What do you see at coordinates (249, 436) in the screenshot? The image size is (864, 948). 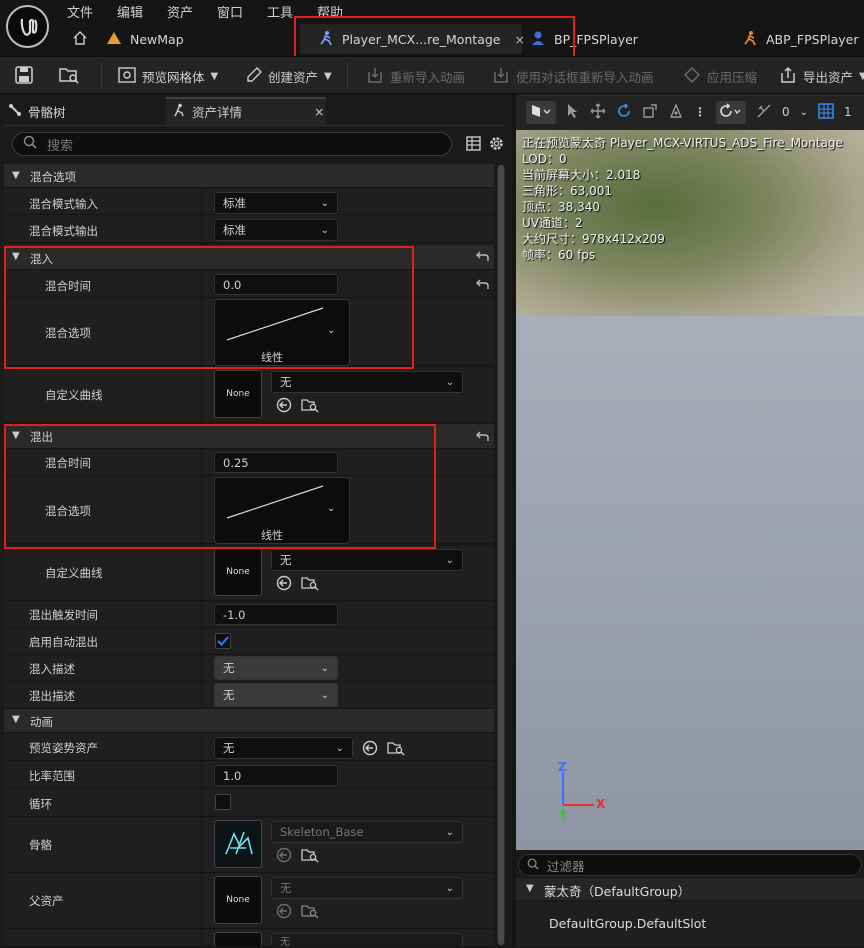 I see `category-blend-out: ▼ 混出` at bounding box center [249, 436].